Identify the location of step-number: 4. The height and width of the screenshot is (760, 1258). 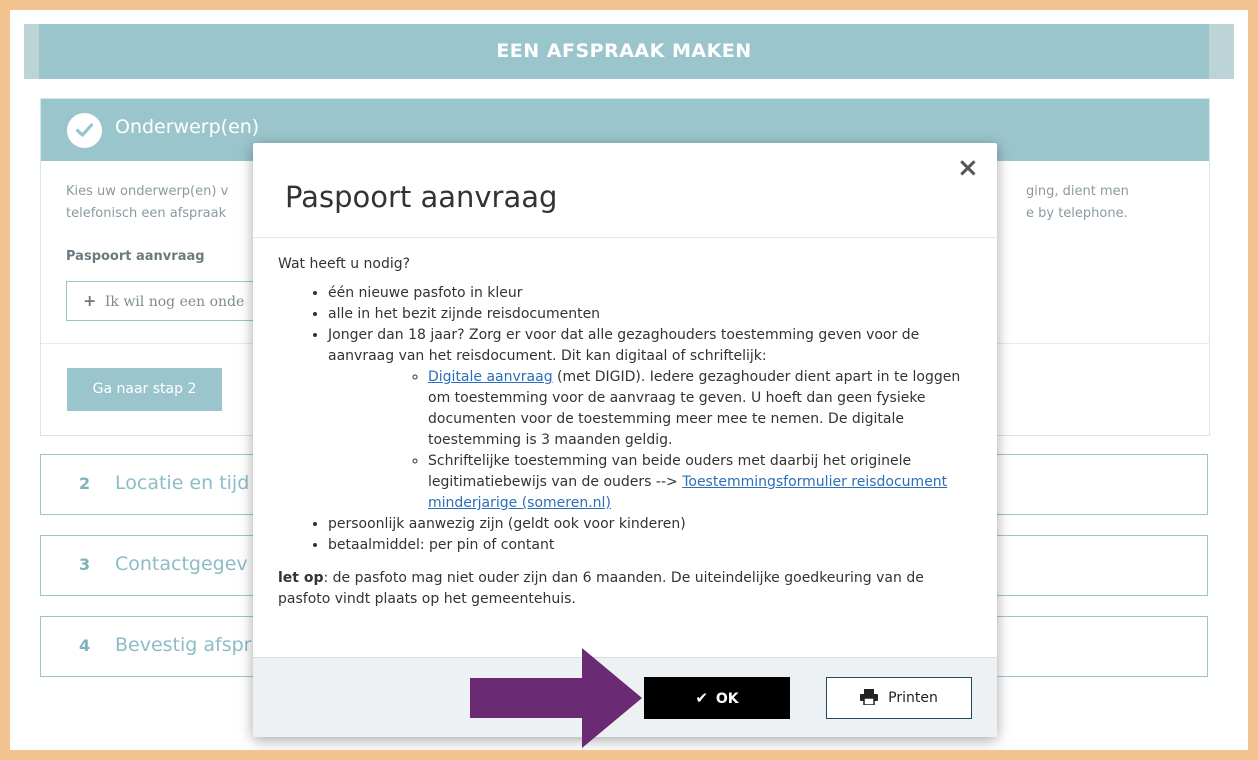
(85, 645).